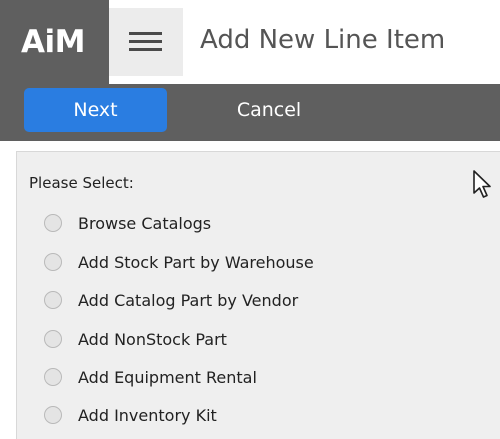 The height and width of the screenshot is (439, 500). Describe the element at coordinates (147, 415) in the screenshot. I see `option-label: Add Inventory Kit` at that location.